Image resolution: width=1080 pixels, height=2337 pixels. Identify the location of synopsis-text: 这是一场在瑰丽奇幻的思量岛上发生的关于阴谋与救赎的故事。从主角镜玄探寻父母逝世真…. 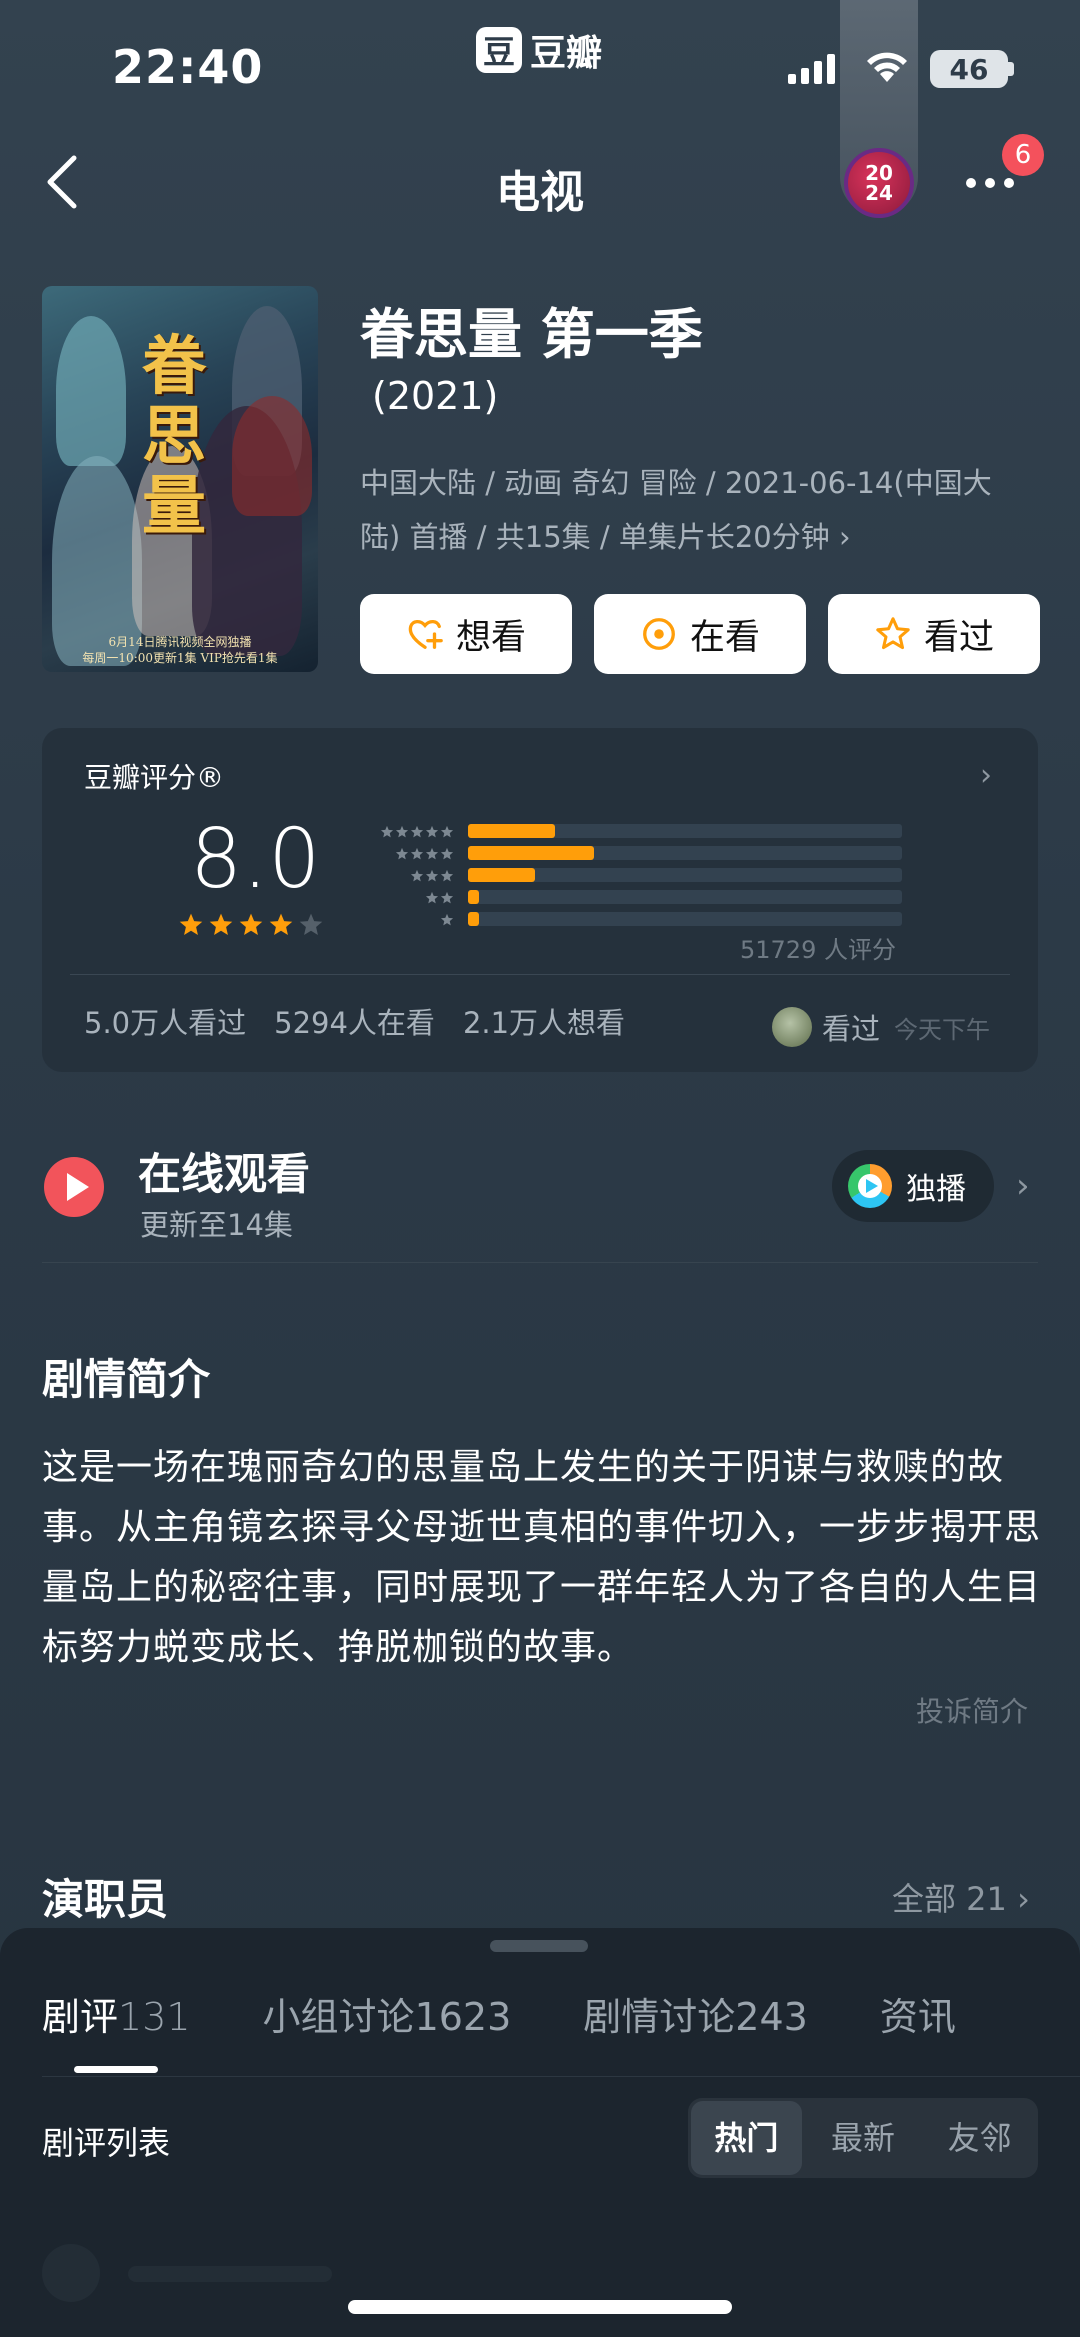
(542, 1558).